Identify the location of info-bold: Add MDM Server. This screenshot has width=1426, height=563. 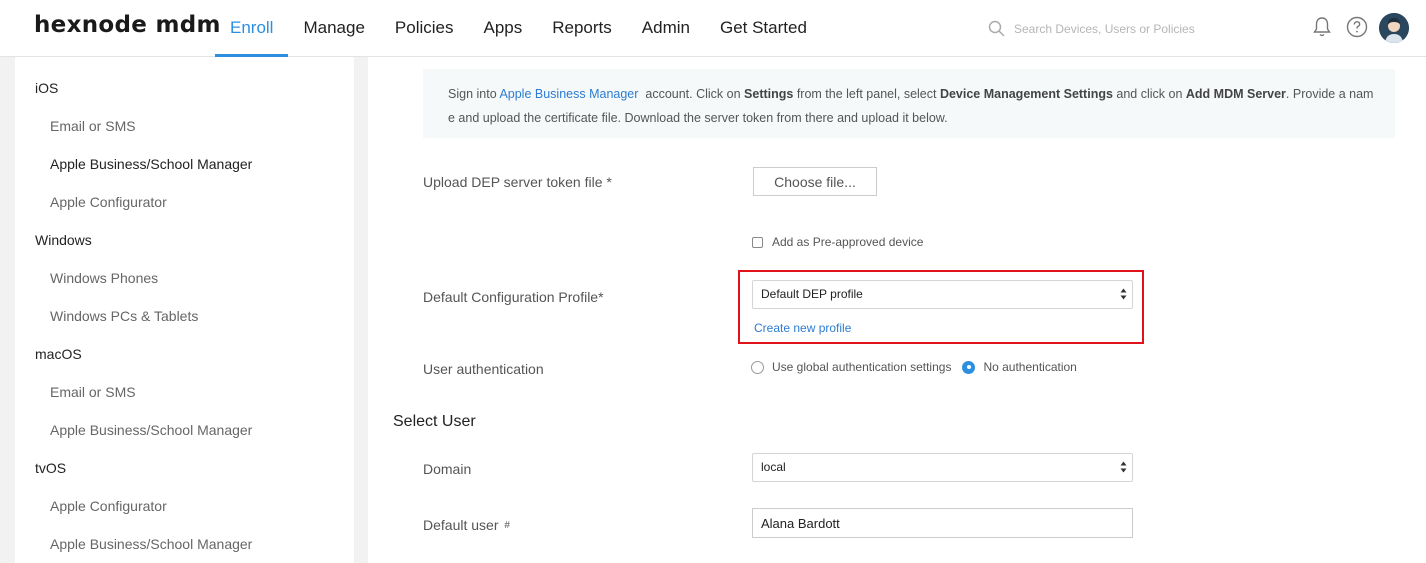
(1235, 94).